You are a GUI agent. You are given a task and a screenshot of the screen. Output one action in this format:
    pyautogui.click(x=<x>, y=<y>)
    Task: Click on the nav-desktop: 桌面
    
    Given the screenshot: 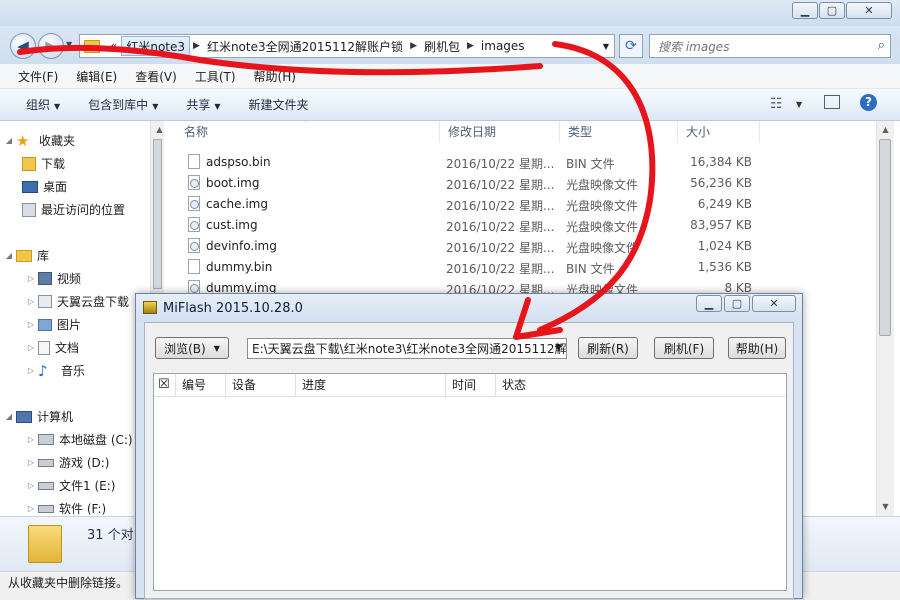 What is the action you would take?
    pyautogui.click(x=44, y=186)
    